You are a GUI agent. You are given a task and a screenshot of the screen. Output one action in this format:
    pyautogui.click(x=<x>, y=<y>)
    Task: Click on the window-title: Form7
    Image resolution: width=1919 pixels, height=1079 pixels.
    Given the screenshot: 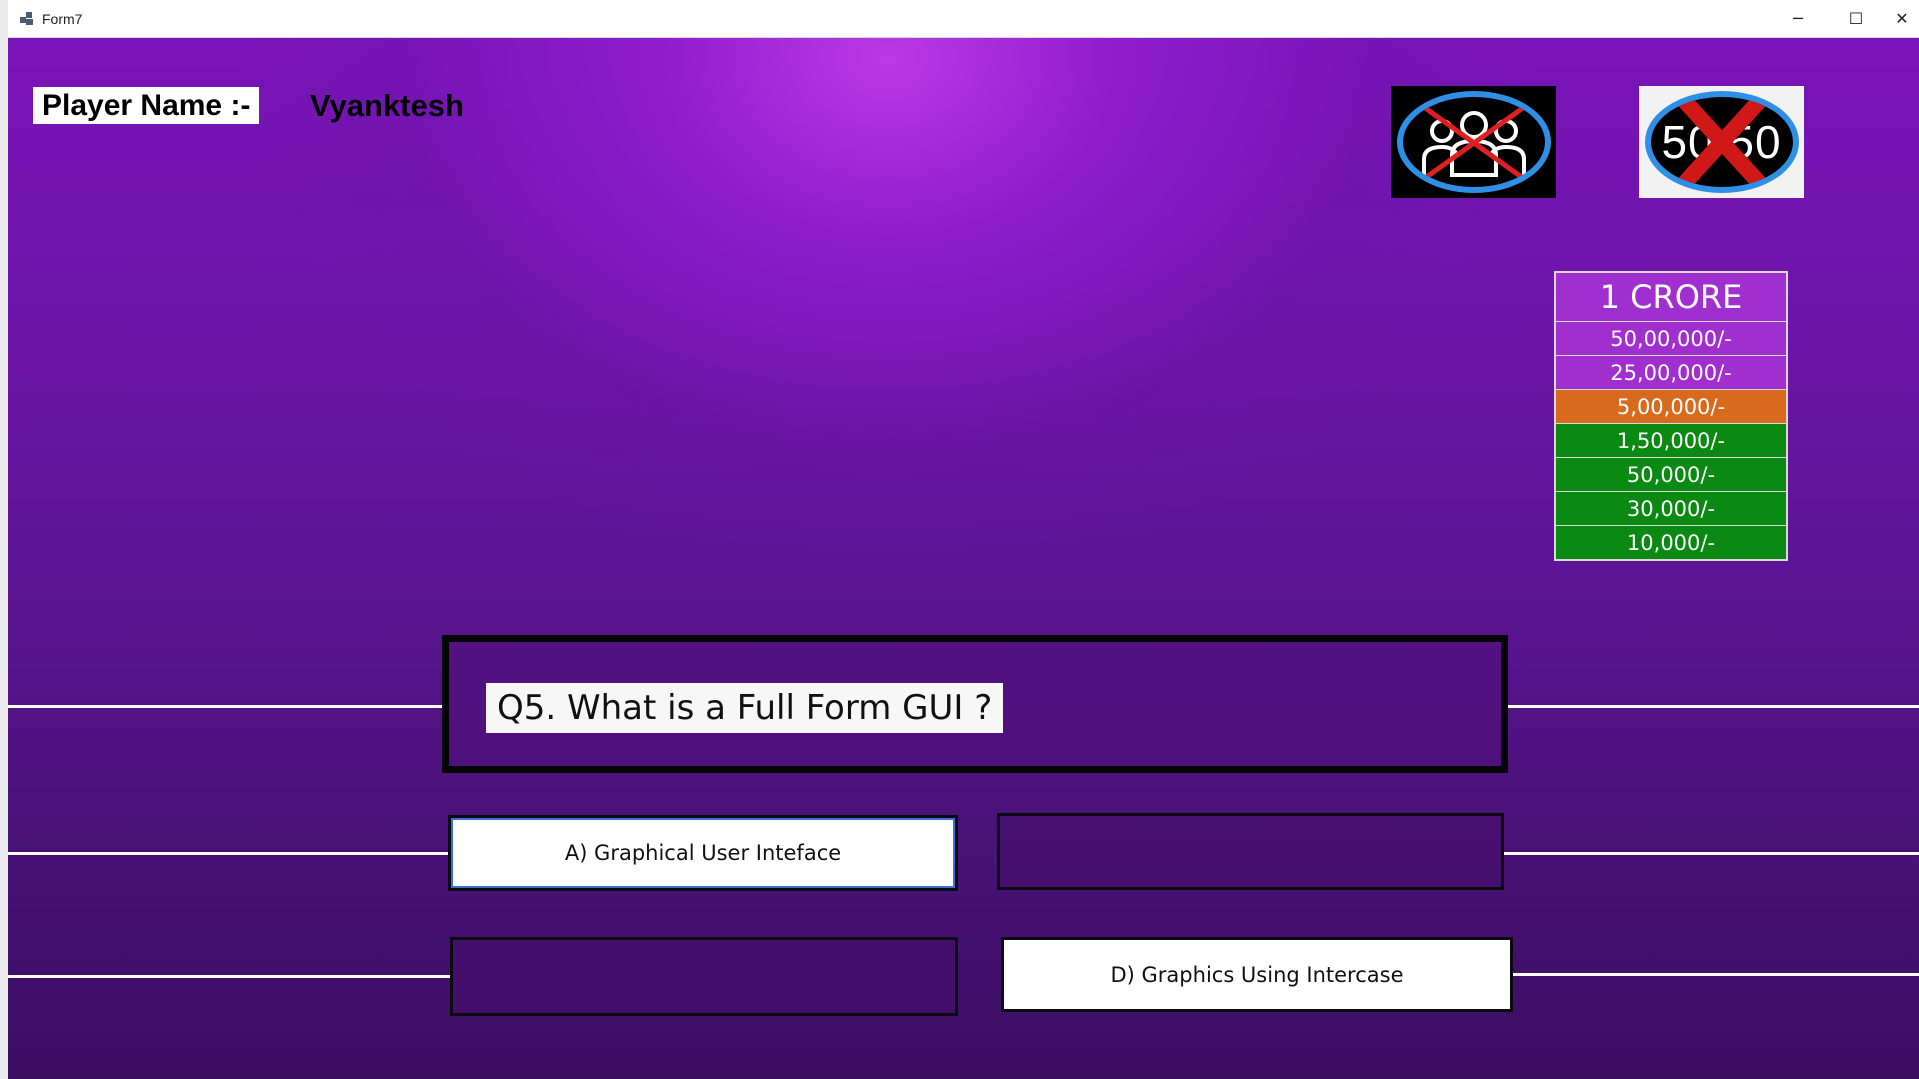 What is the action you would take?
    pyautogui.click(x=62, y=18)
    